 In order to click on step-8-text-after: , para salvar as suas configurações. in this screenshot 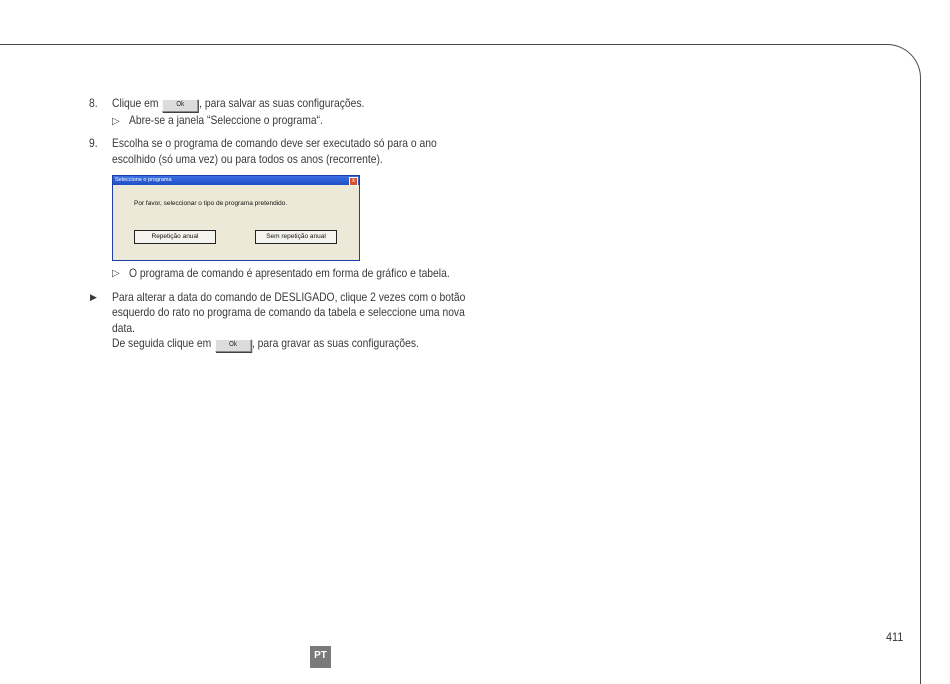, I will do `click(282, 103)`.